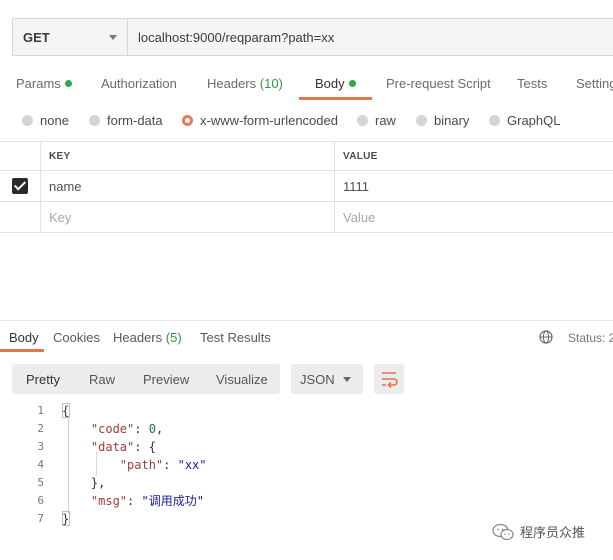 Image resolution: width=613 pixels, height=560 pixels. Describe the element at coordinates (66, 518) in the screenshot. I see `bracket-match-highlight` at that location.